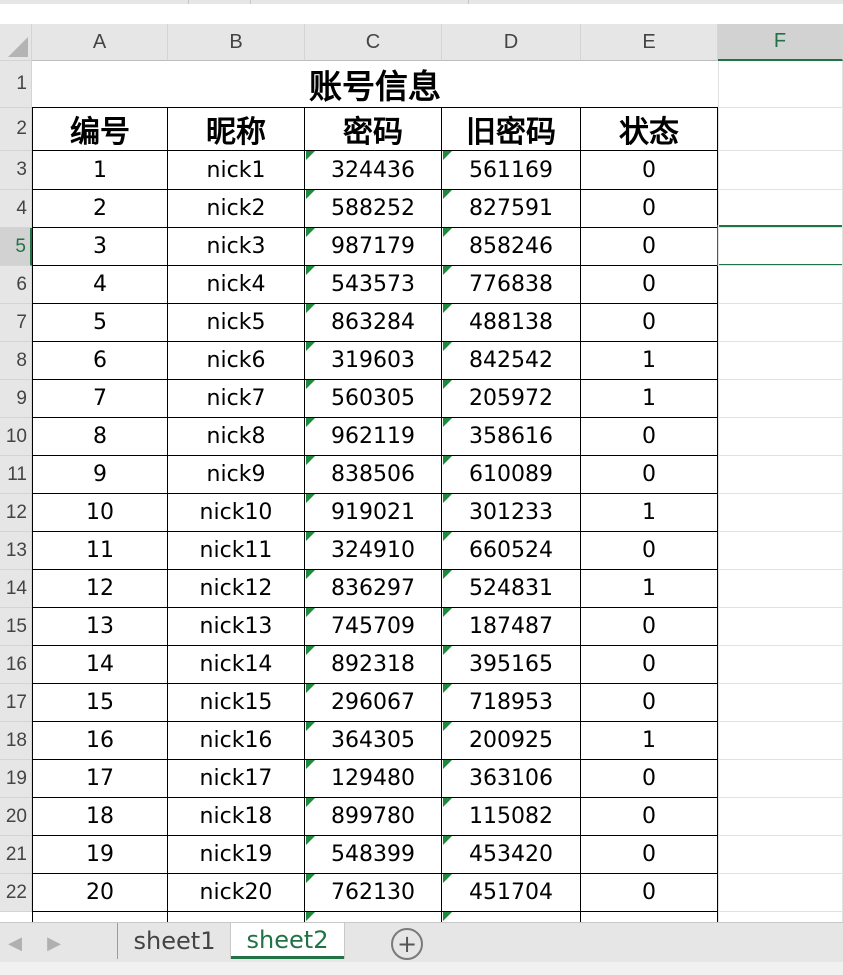 This screenshot has height=975, width=843. What do you see at coordinates (373, 740) in the screenshot?
I see `data-cell: 364305` at bounding box center [373, 740].